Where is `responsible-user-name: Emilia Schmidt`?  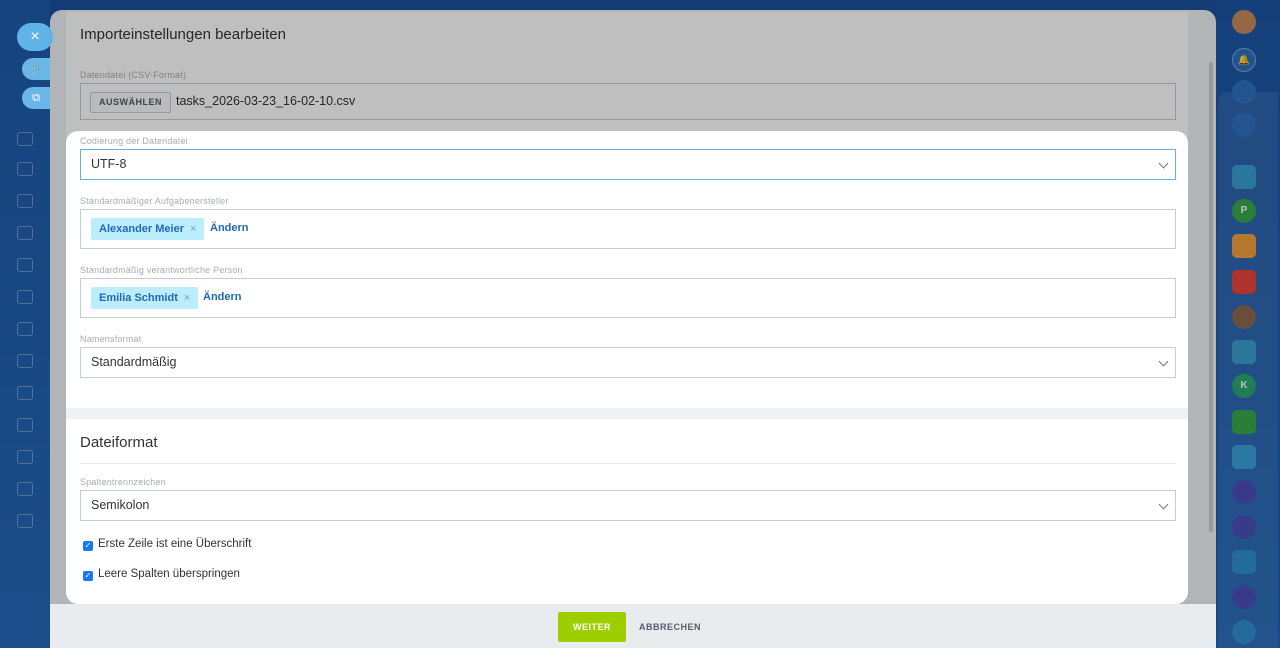 responsible-user-name: Emilia Schmidt is located at coordinates (138, 298).